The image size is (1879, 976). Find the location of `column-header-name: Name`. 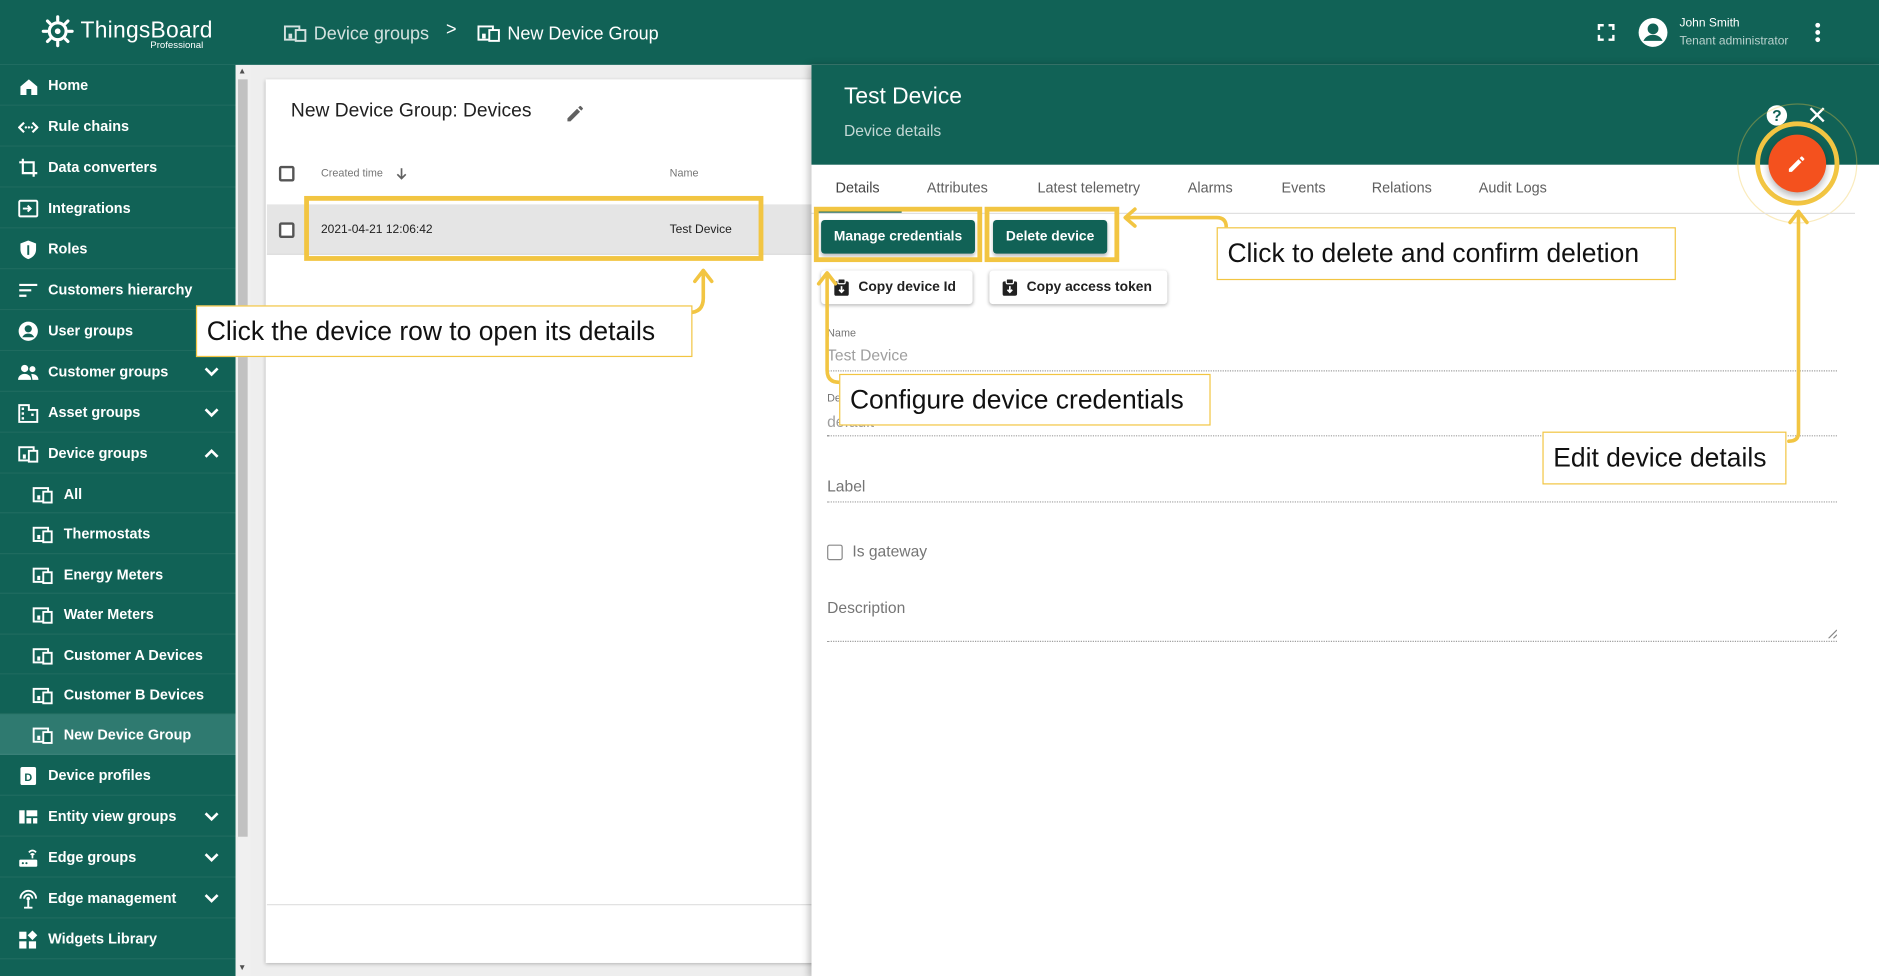

column-header-name: Name is located at coordinates (684, 173).